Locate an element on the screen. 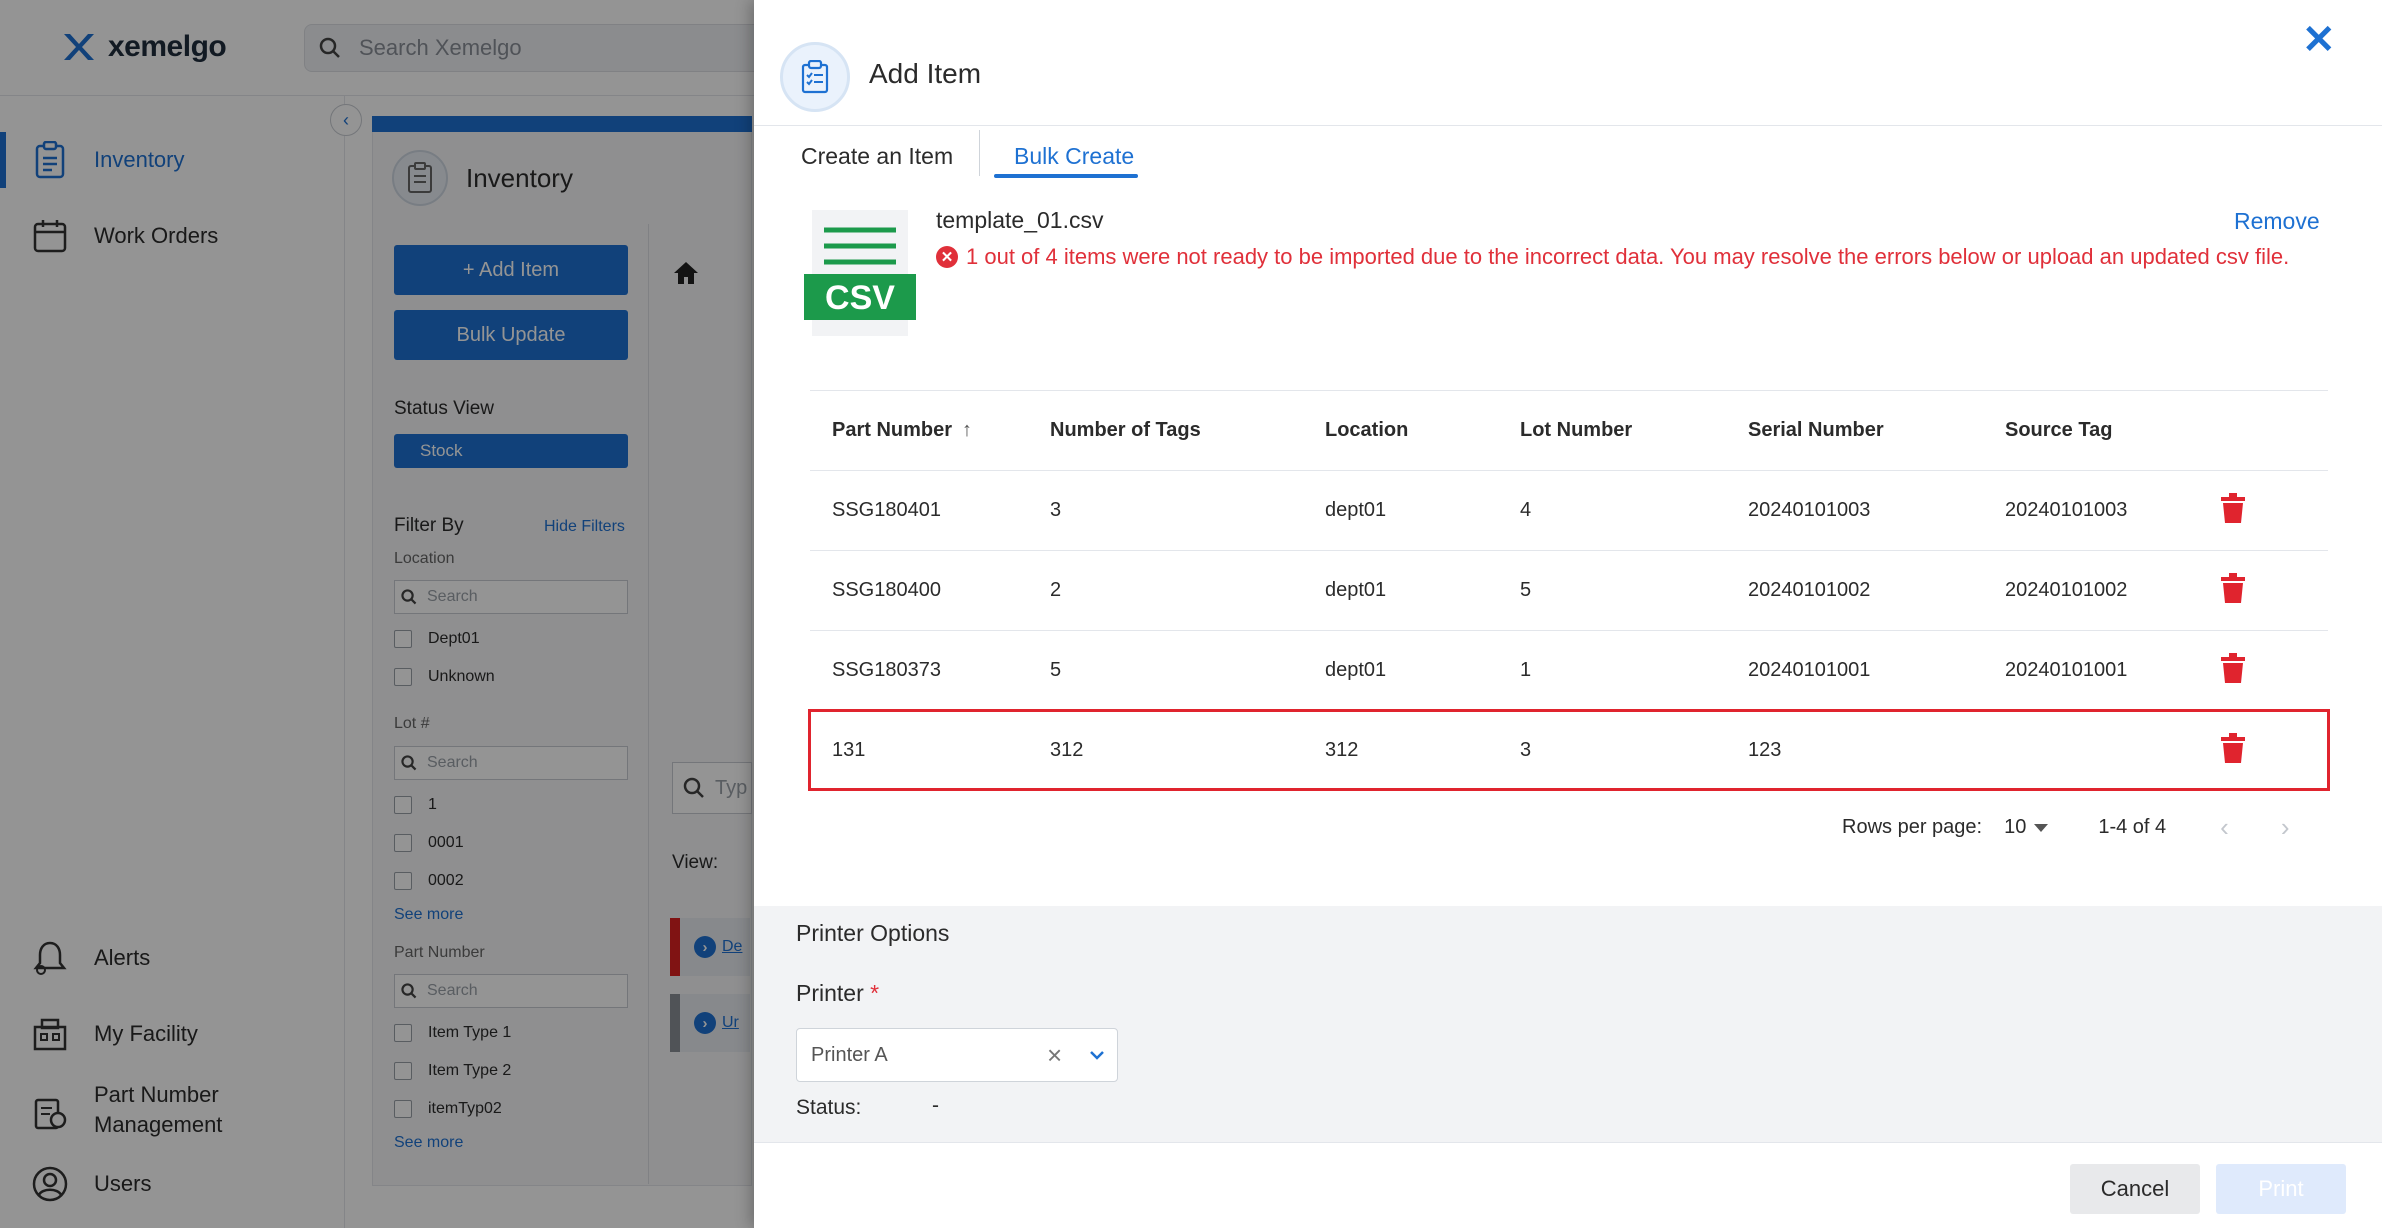 This screenshot has width=2382, height=1228. rows-per-page-select: 10 is located at coordinates (2026, 827).